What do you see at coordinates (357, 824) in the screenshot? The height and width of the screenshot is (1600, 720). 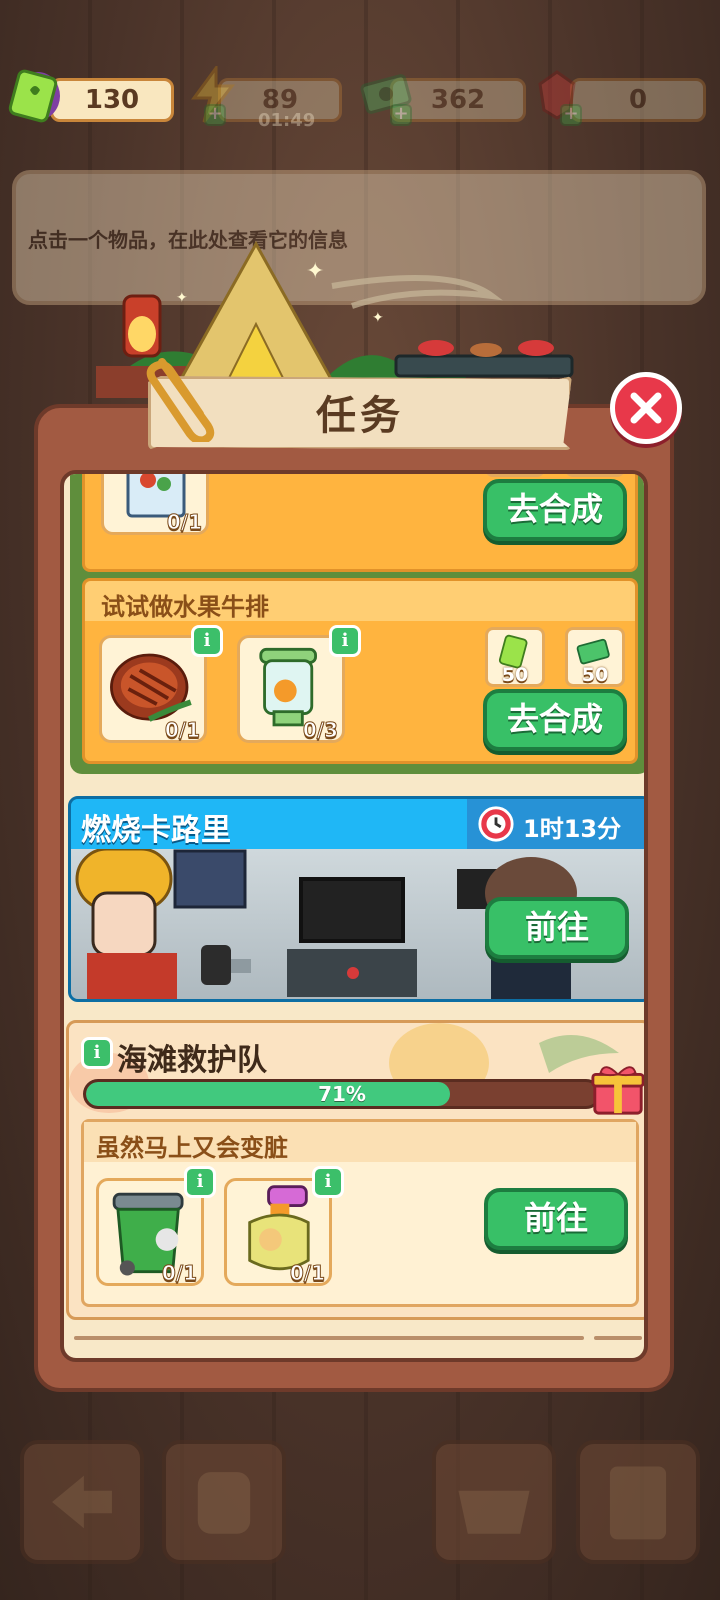 I see `task-header: 燃烧卡路里 1时13分` at bounding box center [357, 824].